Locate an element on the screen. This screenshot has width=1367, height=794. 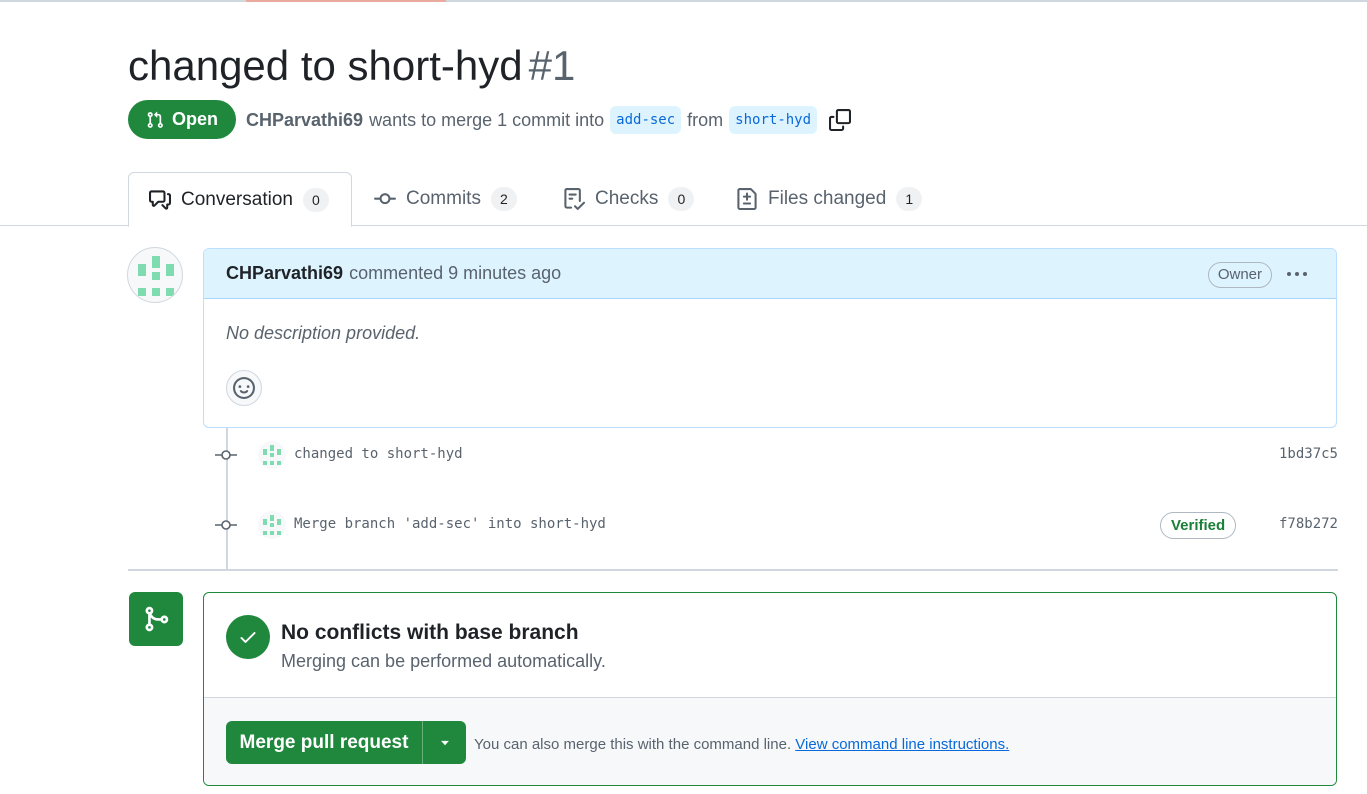
check-icon is located at coordinates (248, 637).